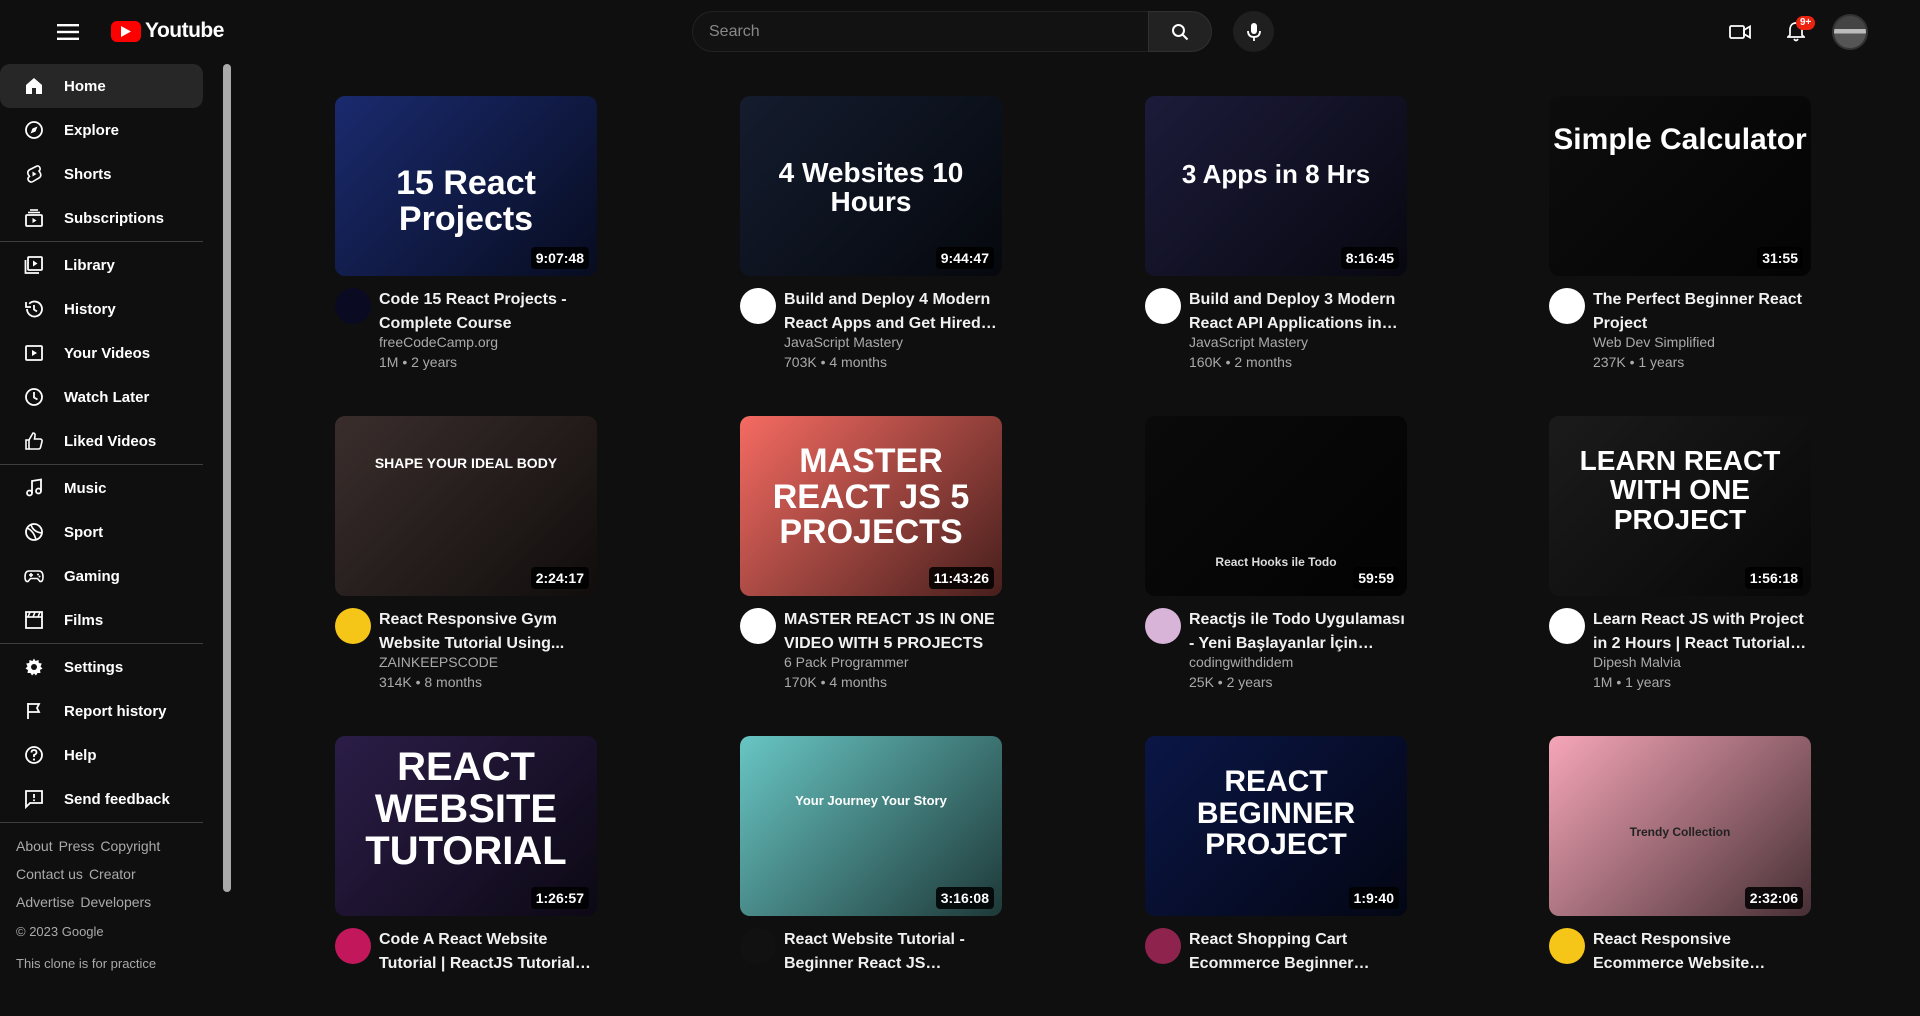  What do you see at coordinates (488, 312) in the screenshot?
I see `video-title: Code 15 React Projects - Complete Course` at bounding box center [488, 312].